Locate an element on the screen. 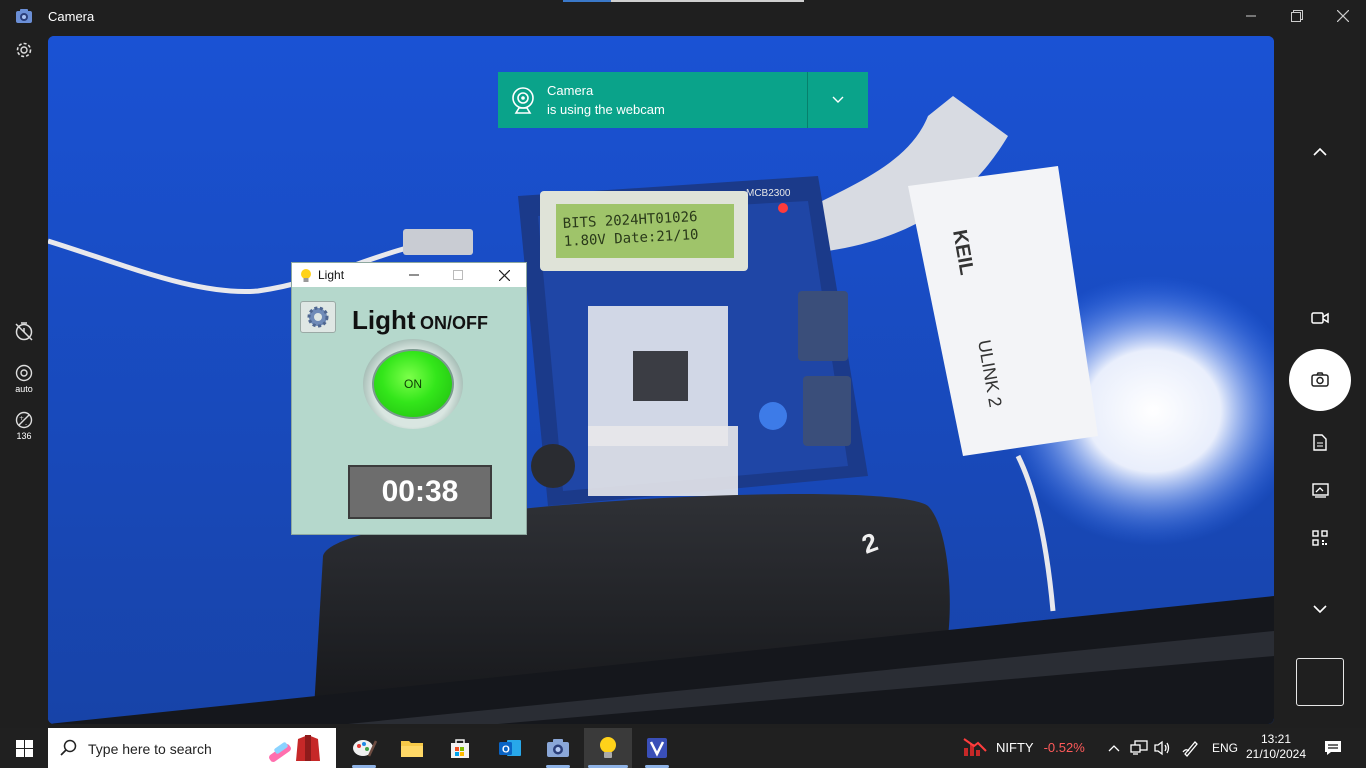  taskbar-camera is located at coordinates (558, 748).